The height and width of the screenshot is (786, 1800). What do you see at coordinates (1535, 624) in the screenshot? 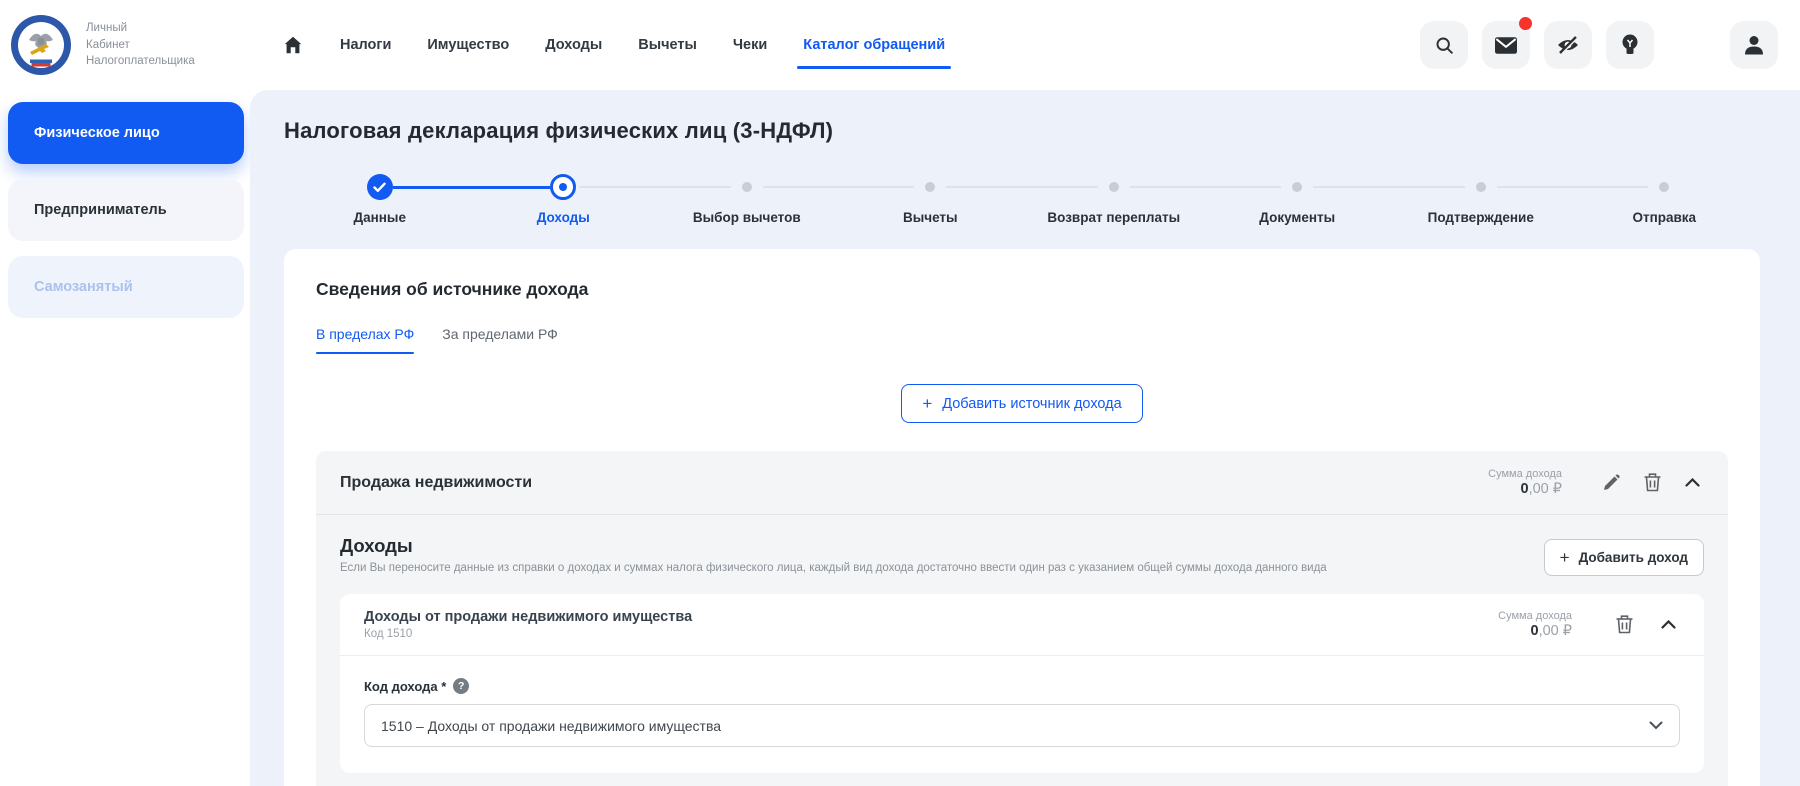
I see `income-item-sum: Сумма дохода 0,00 ₽` at bounding box center [1535, 624].